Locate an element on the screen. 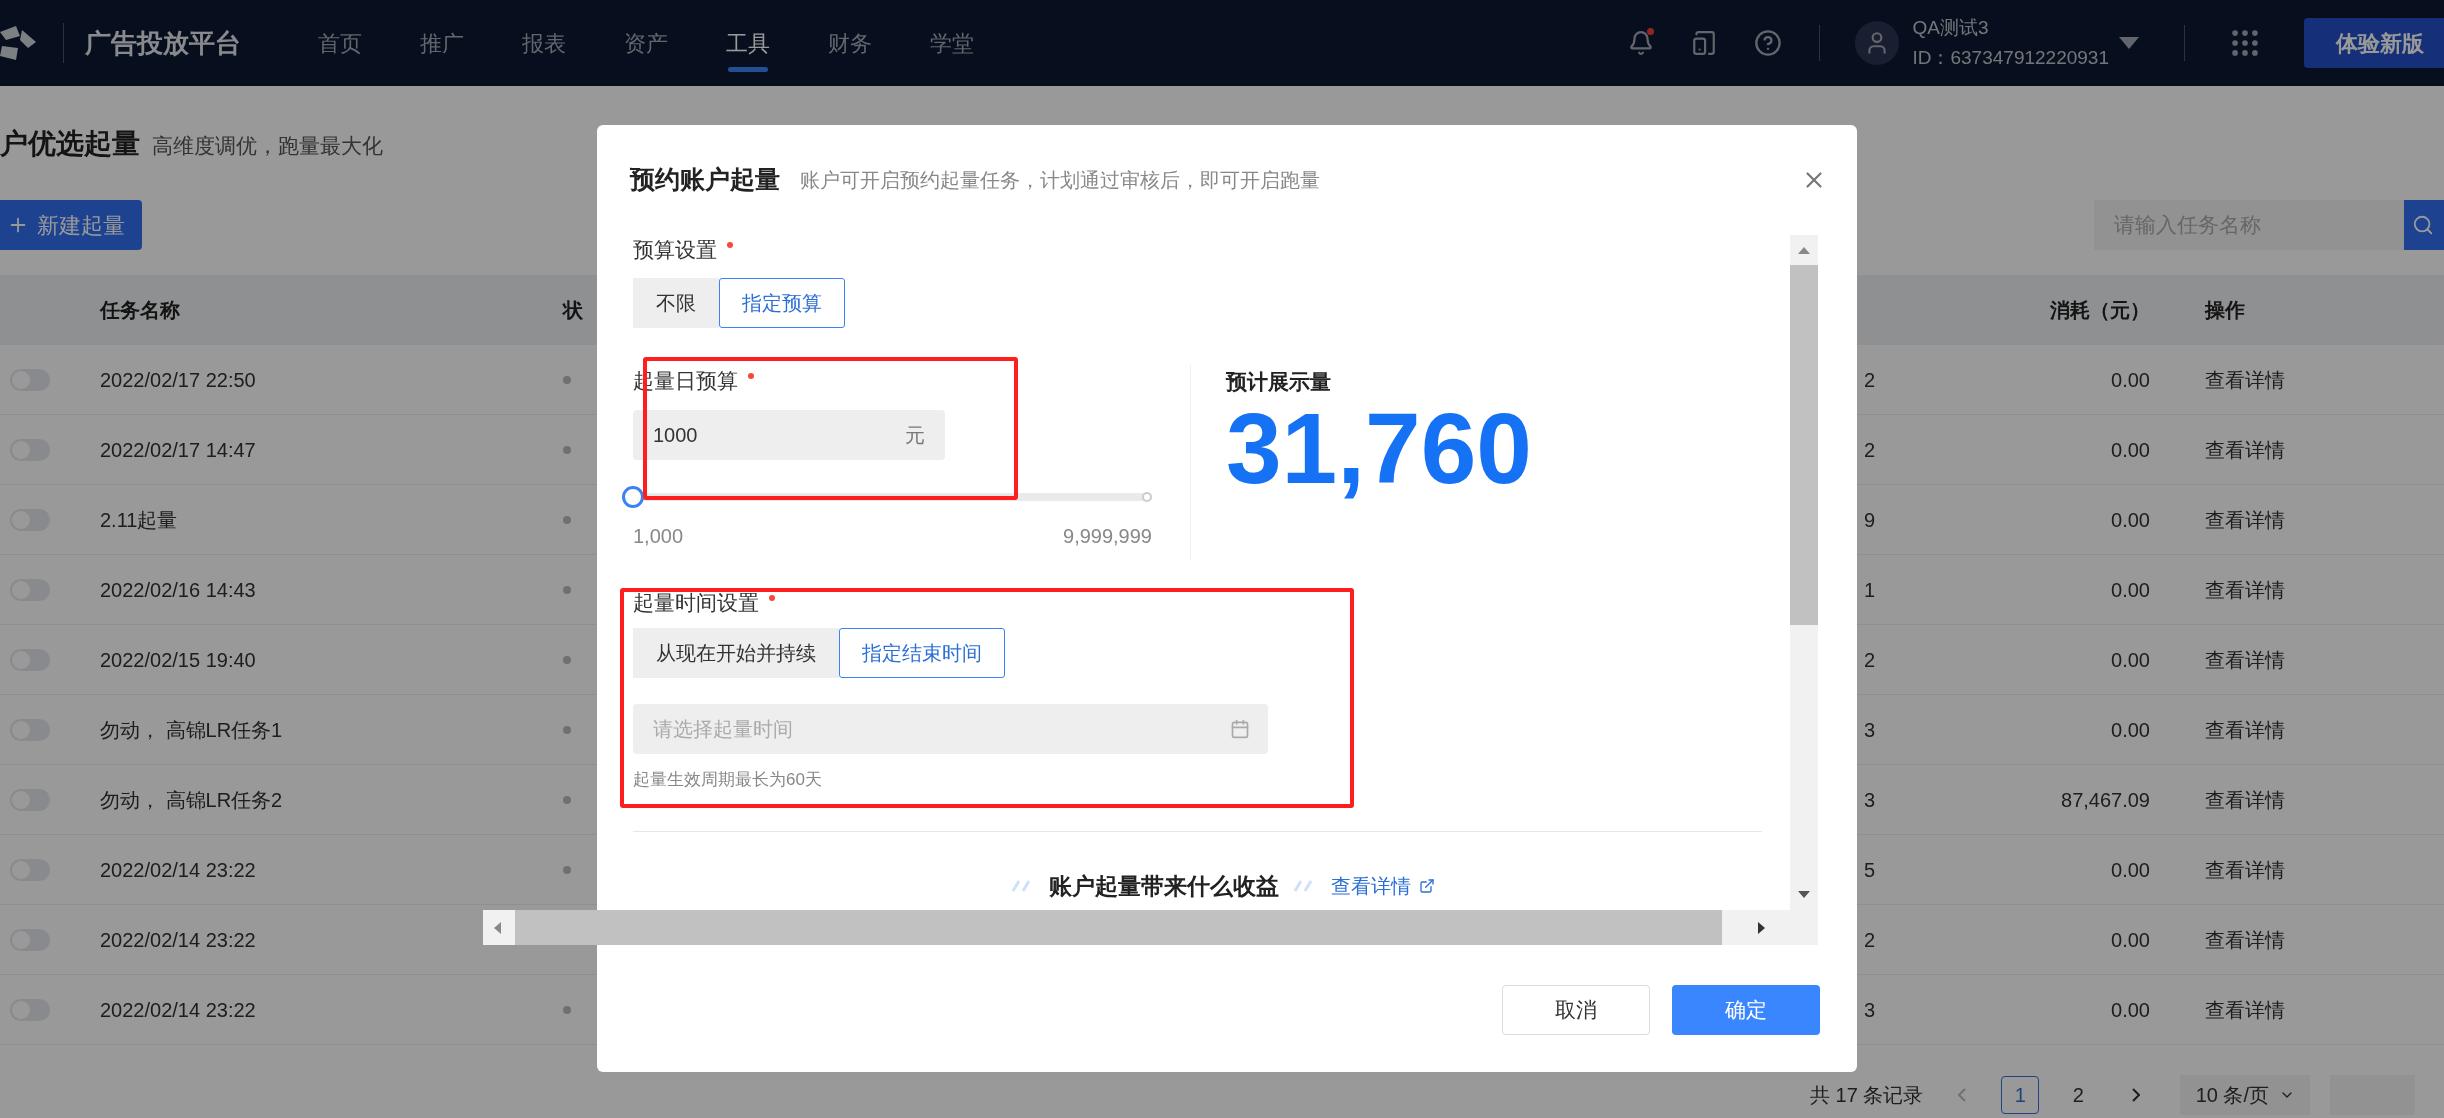 This screenshot has height=1118, width=2444. nav-menu-item: 财务 is located at coordinates (850, 43).